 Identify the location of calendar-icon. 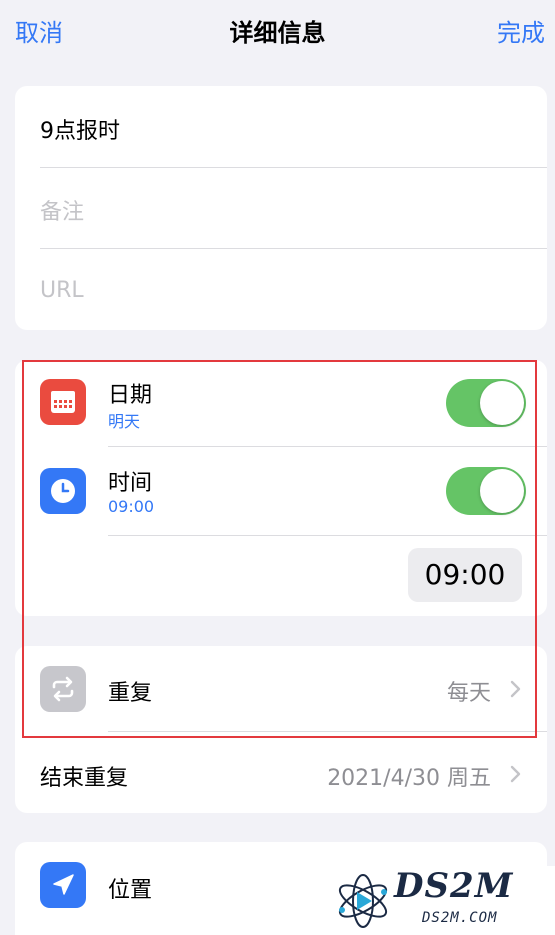
(63, 402).